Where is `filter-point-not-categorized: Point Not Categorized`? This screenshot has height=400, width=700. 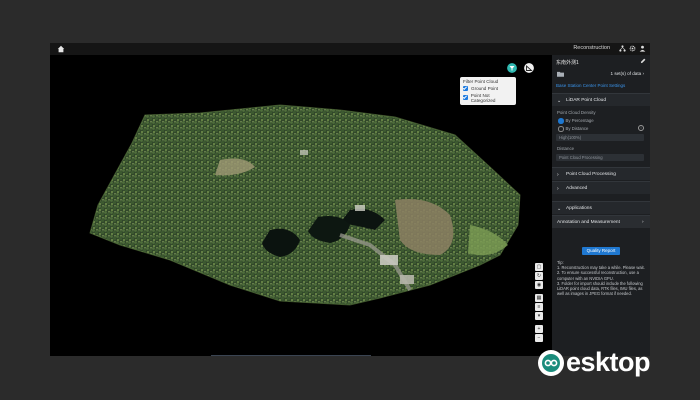
filter-point-not-categorized: Point Not Categorized is located at coordinates (488, 98).